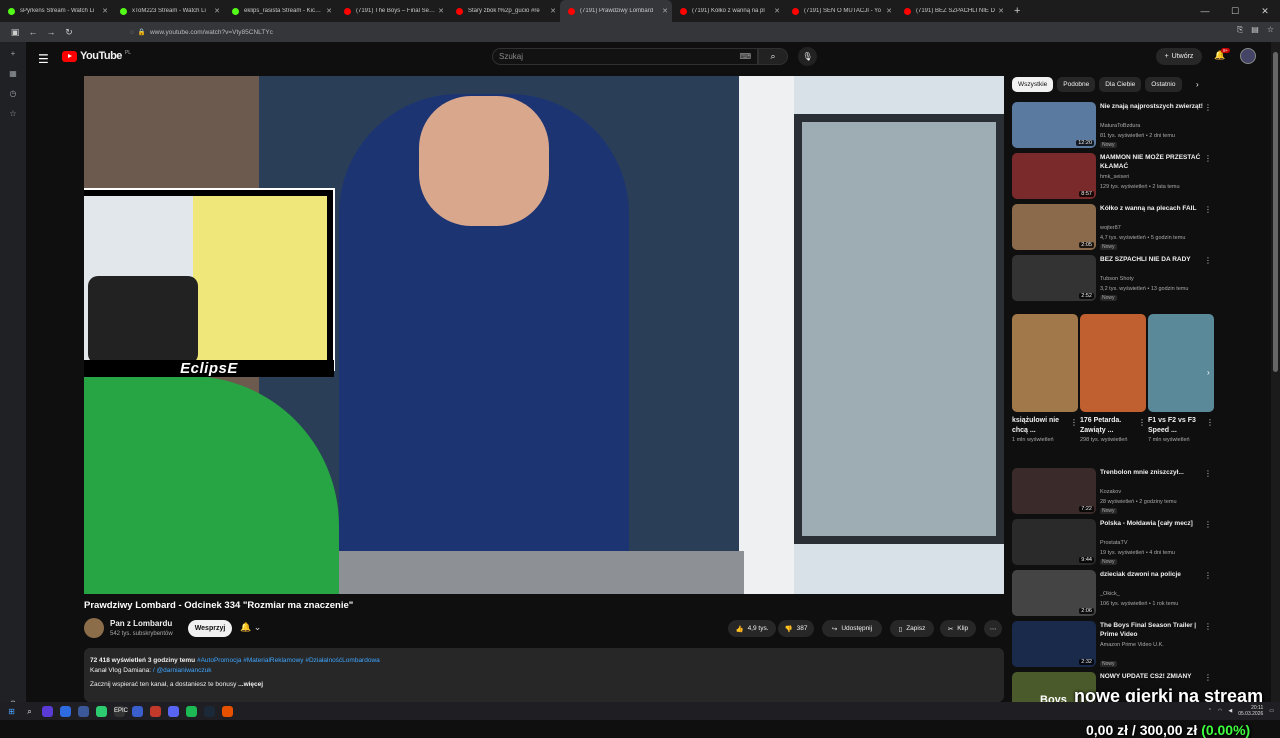  Describe the element at coordinates (1045, 379) in the screenshot. I see `short-item: książulowi nie chcą ... 1 mln wyświetleń ⋮` at that location.